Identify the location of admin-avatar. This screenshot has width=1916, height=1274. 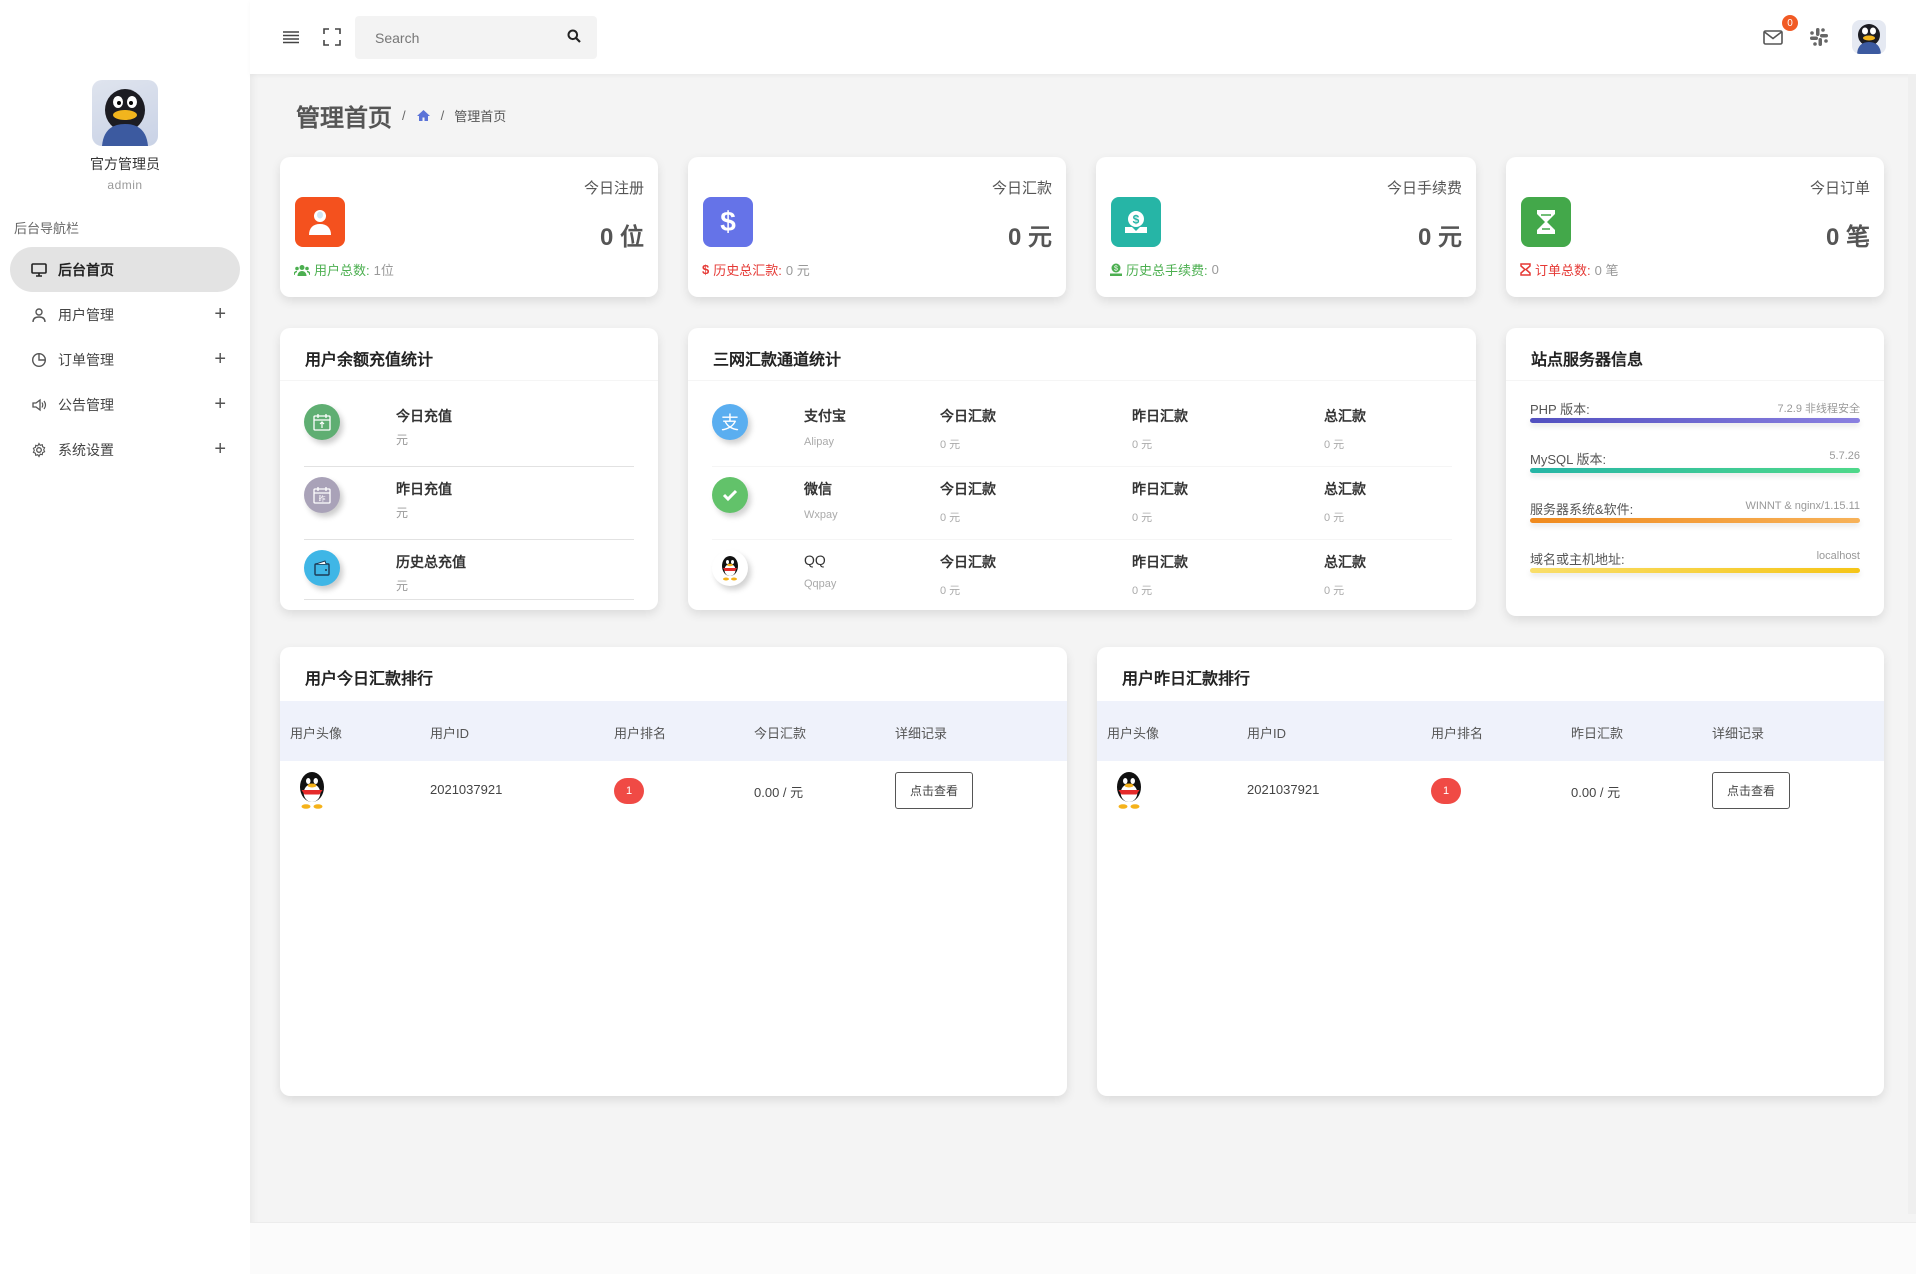
(125, 113).